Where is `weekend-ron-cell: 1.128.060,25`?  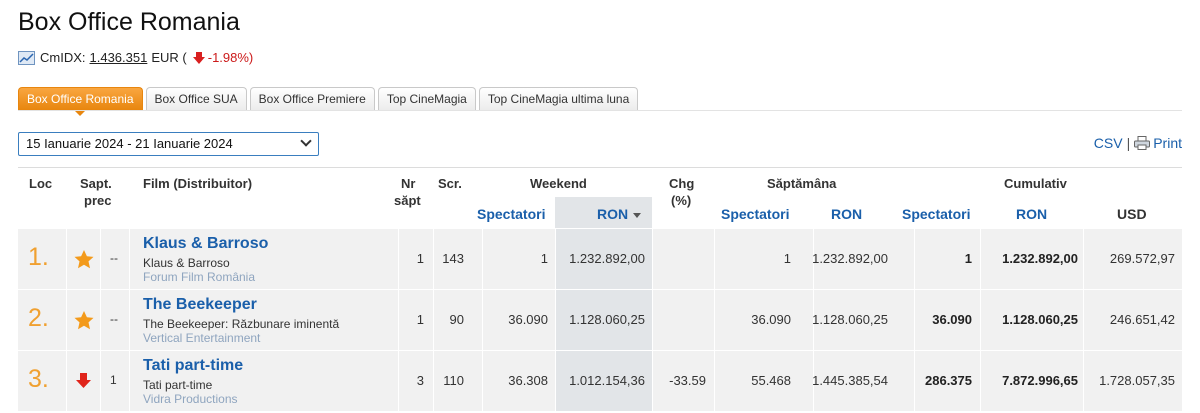 weekend-ron-cell: 1.128.060,25 is located at coordinates (607, 319).